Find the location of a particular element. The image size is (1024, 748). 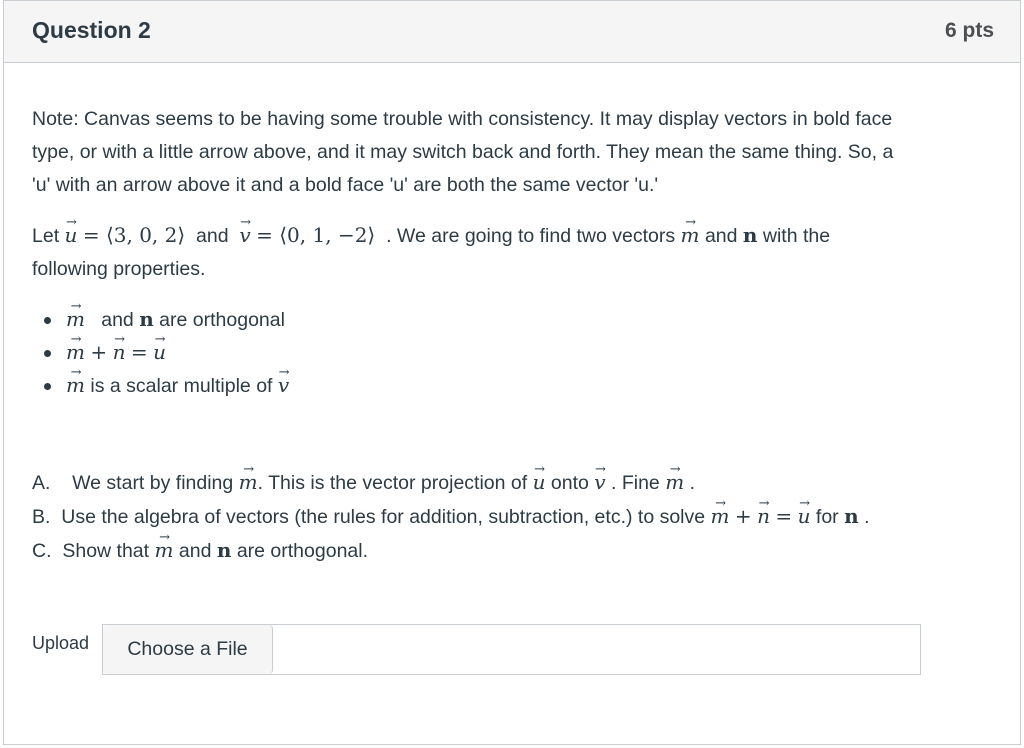

property-text: is a scalar multiple of is located at coordinates (181, 386).